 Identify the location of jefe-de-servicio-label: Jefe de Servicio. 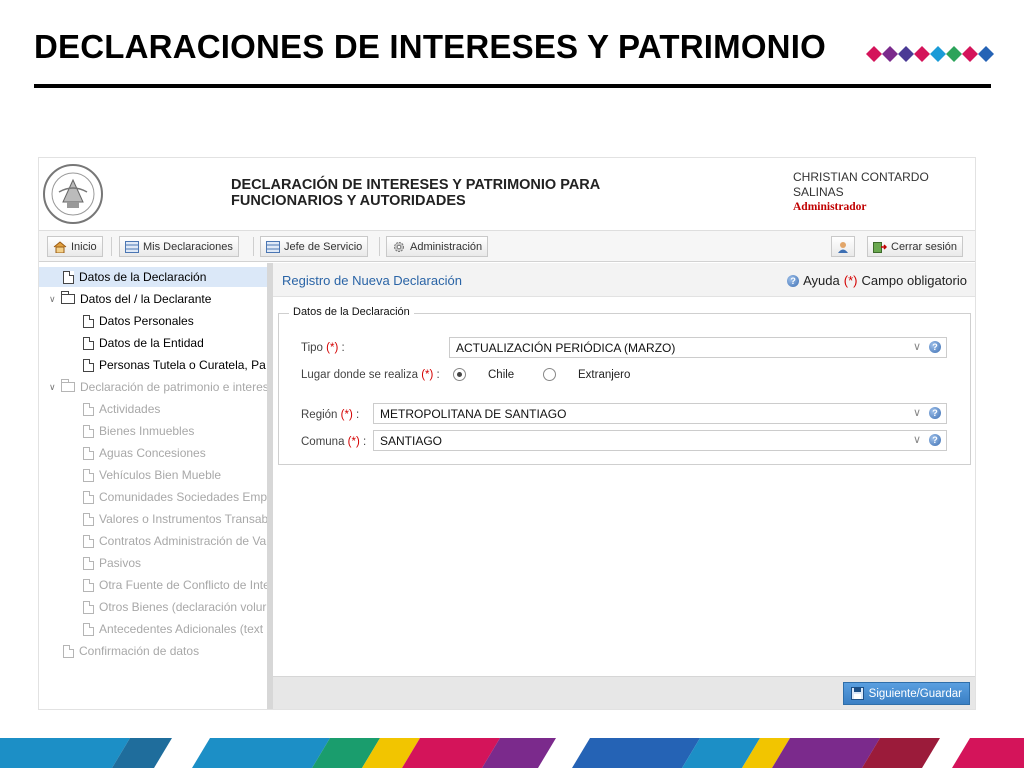
(323, 246).